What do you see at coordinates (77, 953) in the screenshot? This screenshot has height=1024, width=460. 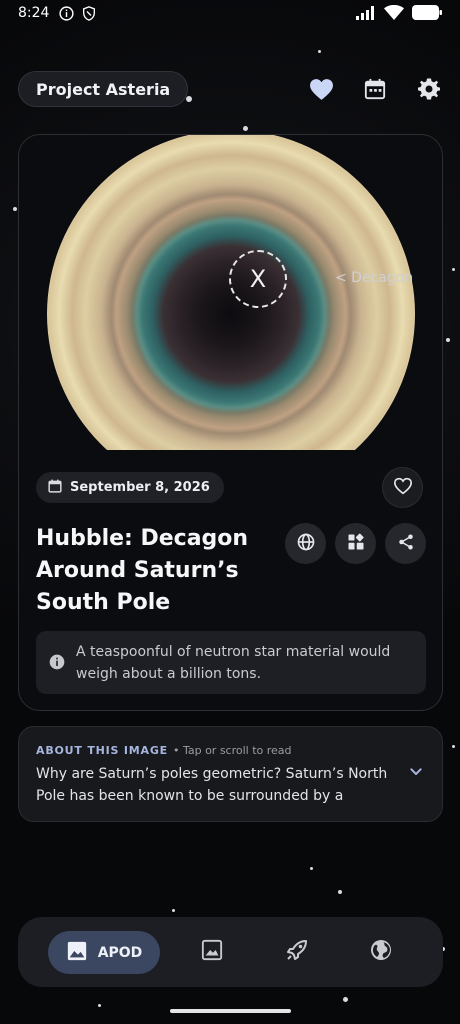 I see `image-icon` at bounding box center [77, 953].